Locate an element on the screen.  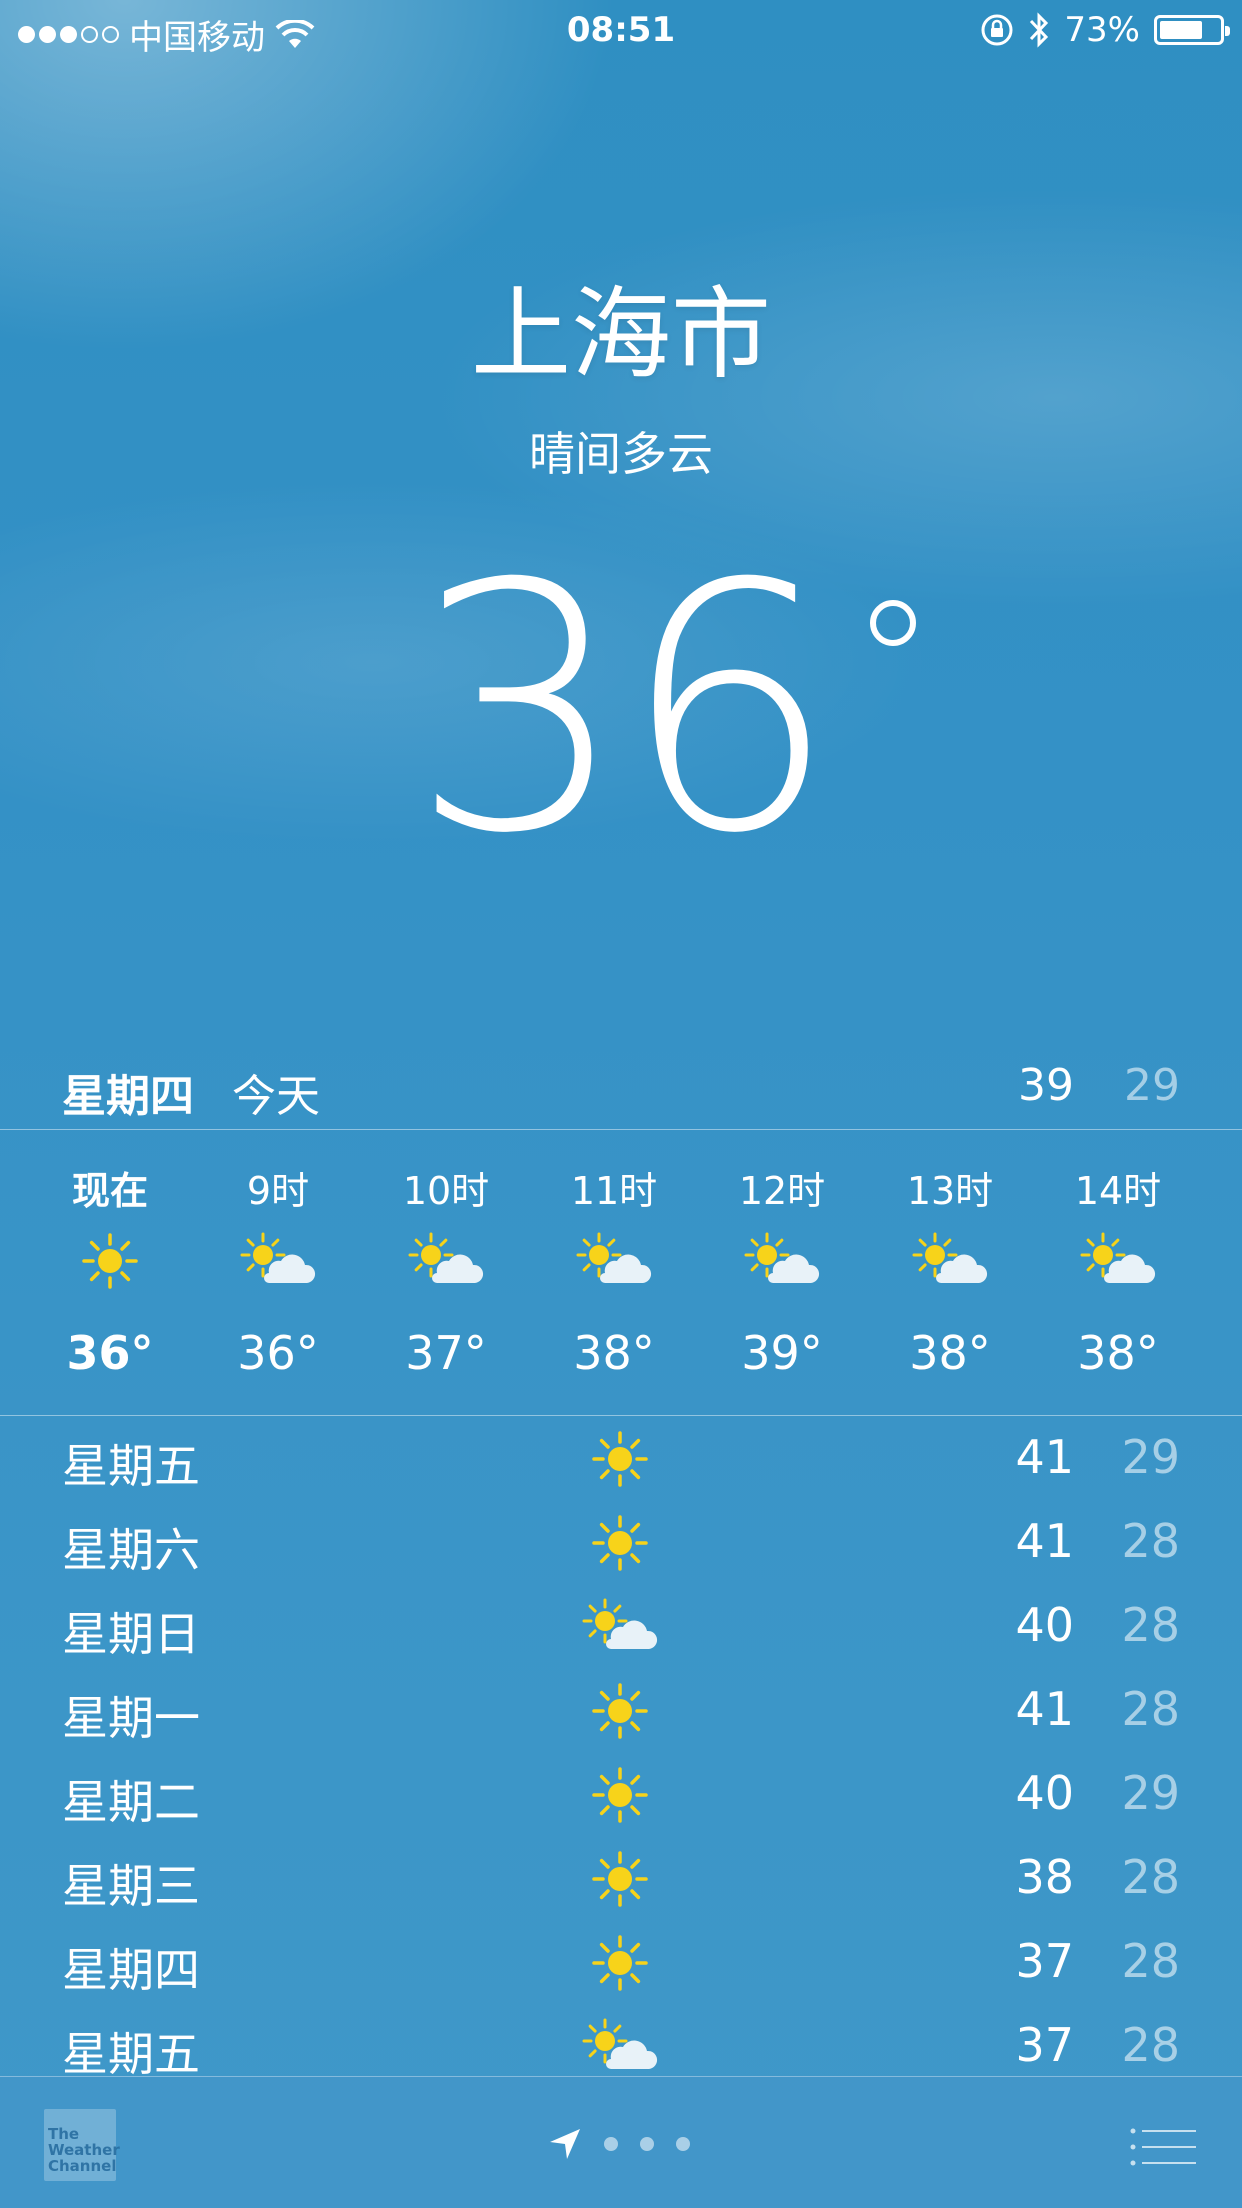
hour-label: 9时 is located at coordinates (278, 1191).